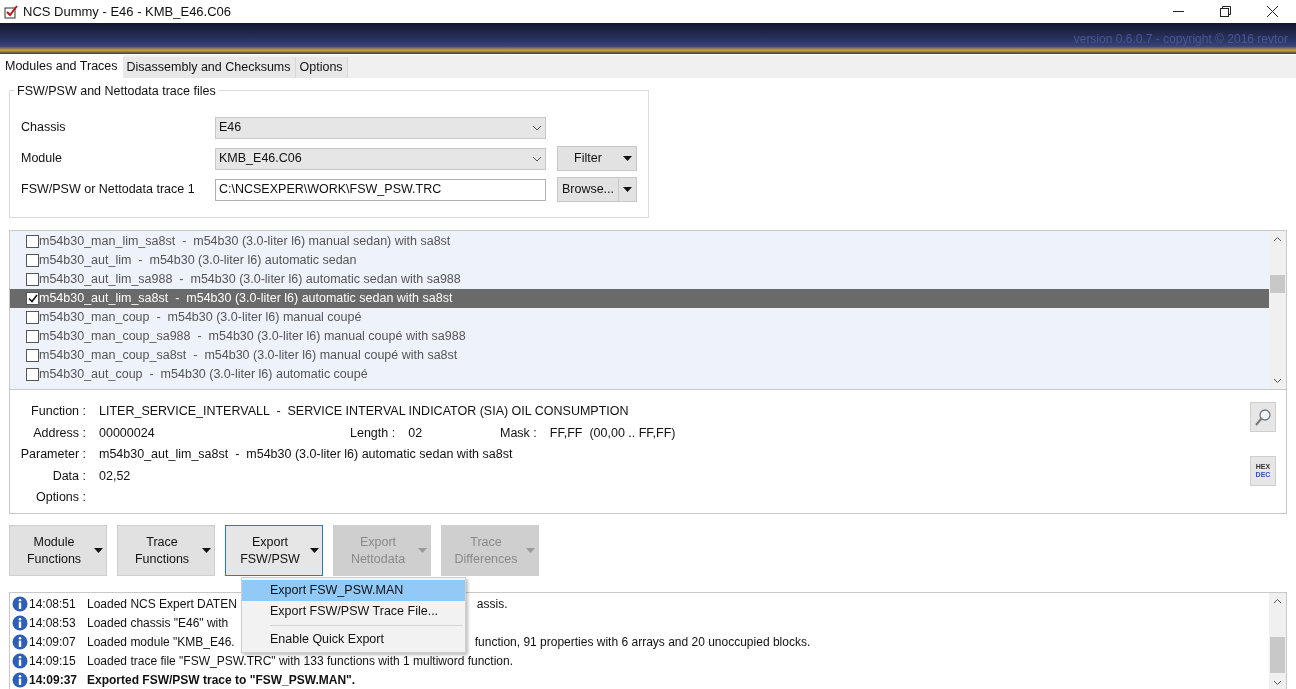 Image resolution: width=1296 pixels, height=689 pixels. Describe the element at coordinates (60, 498) in the screenshot. I see `detail-label: Options :` at that location.